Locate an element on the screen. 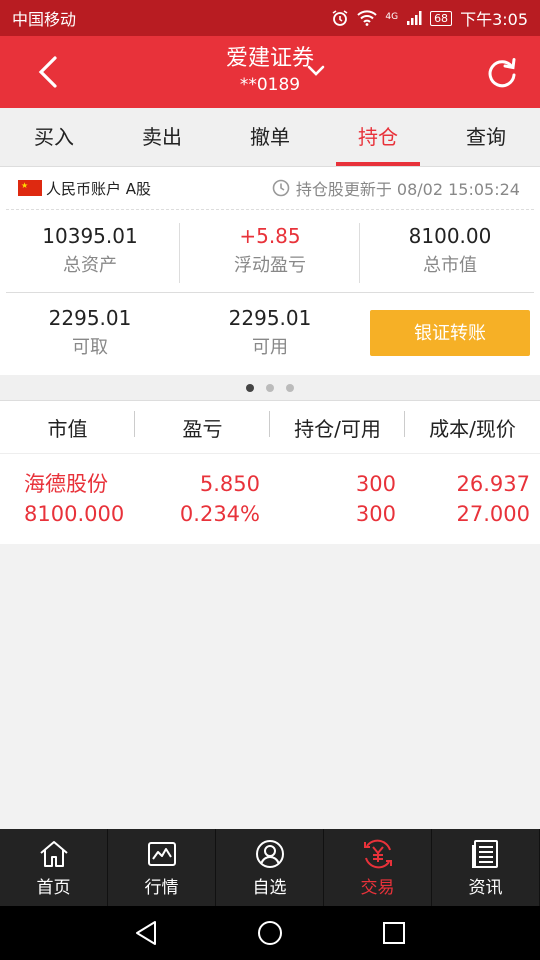 The image size is (540, 960). user-icon is located at coordinates (269, 854).